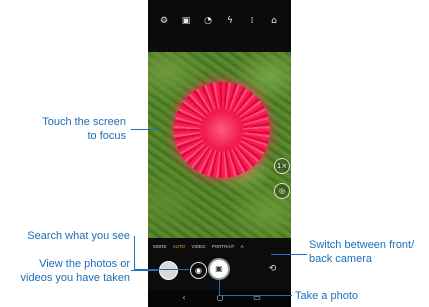 The image size is (429, 307). What do you see at coordinates (223, 247) in the screenshot?
I see `mode-portrait: PORTRAIT` at bounding box center [223, 247].